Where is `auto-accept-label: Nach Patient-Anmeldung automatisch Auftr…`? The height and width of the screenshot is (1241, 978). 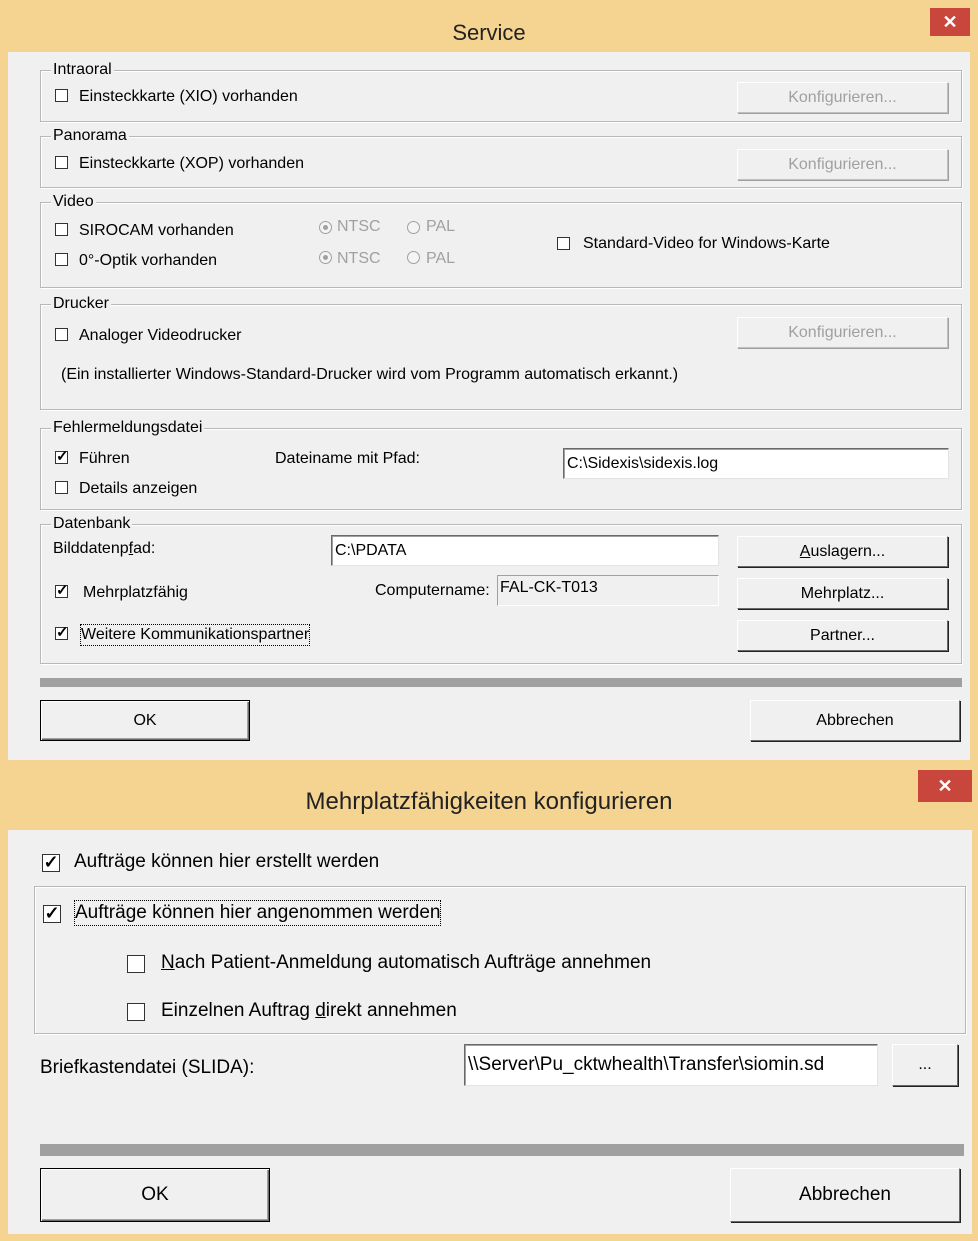
auto-accept-label: Nach Patient-Anmeldung automatisch Auftr… is located at coordinates (406, 962).